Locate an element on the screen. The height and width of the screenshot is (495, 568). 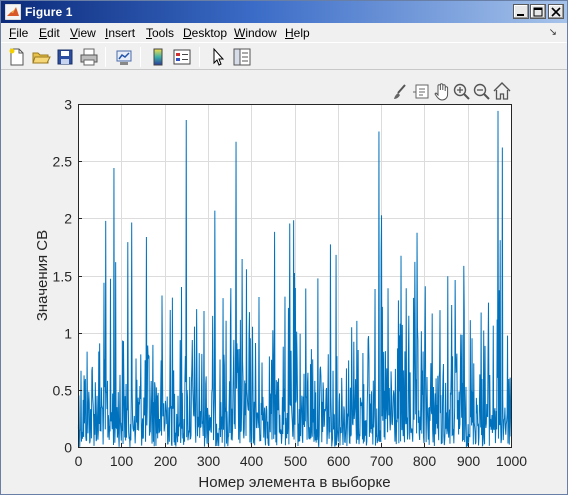
new-figure-icon is located at coordinates (17, 57).